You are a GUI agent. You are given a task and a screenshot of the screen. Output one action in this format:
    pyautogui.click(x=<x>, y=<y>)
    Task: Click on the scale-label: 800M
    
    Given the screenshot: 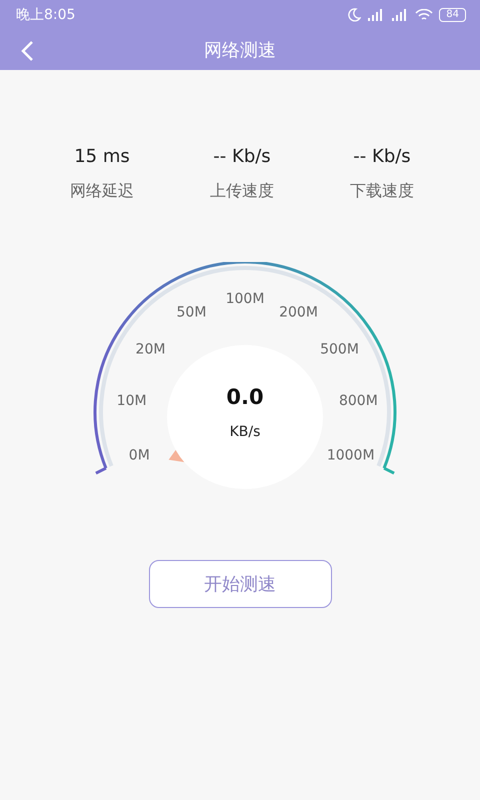 What is the action you would take?
    pyautogui.click(x=358, y=401)
    